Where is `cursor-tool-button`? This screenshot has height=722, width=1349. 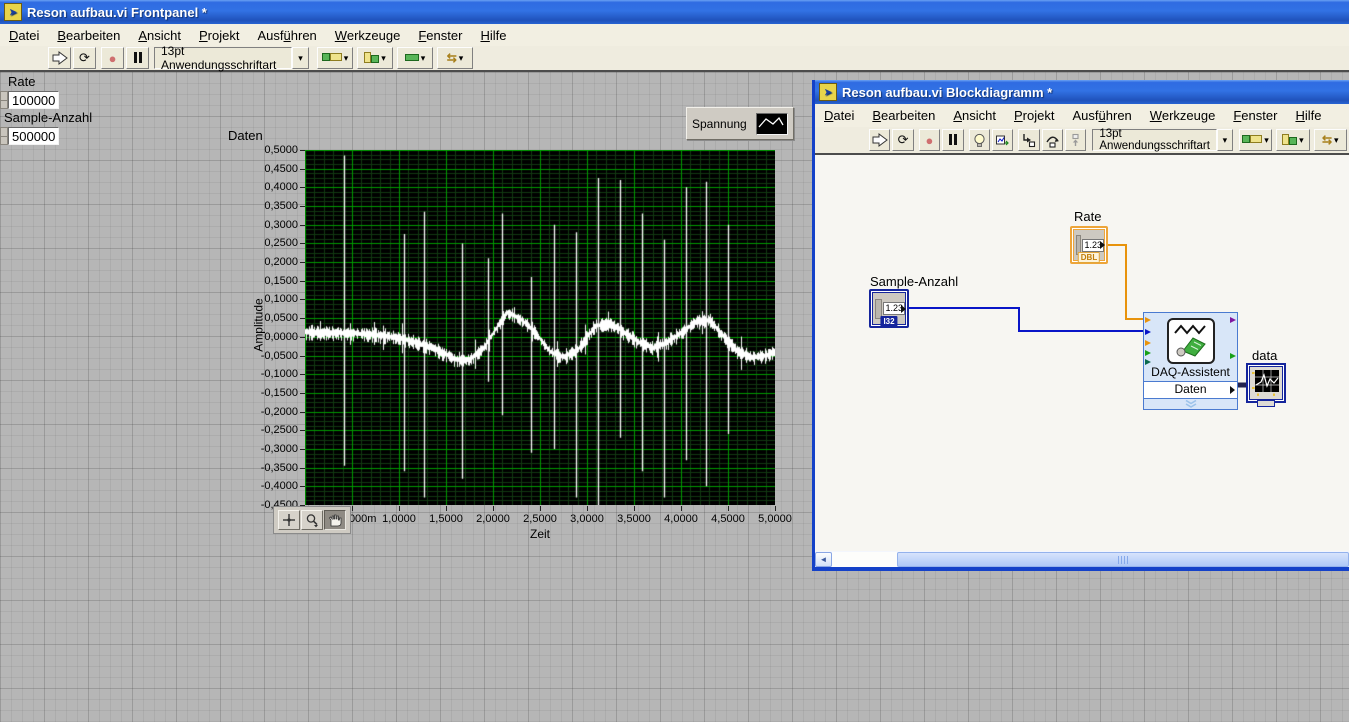 cursor-tool-button is located at coordinates (289, 520).